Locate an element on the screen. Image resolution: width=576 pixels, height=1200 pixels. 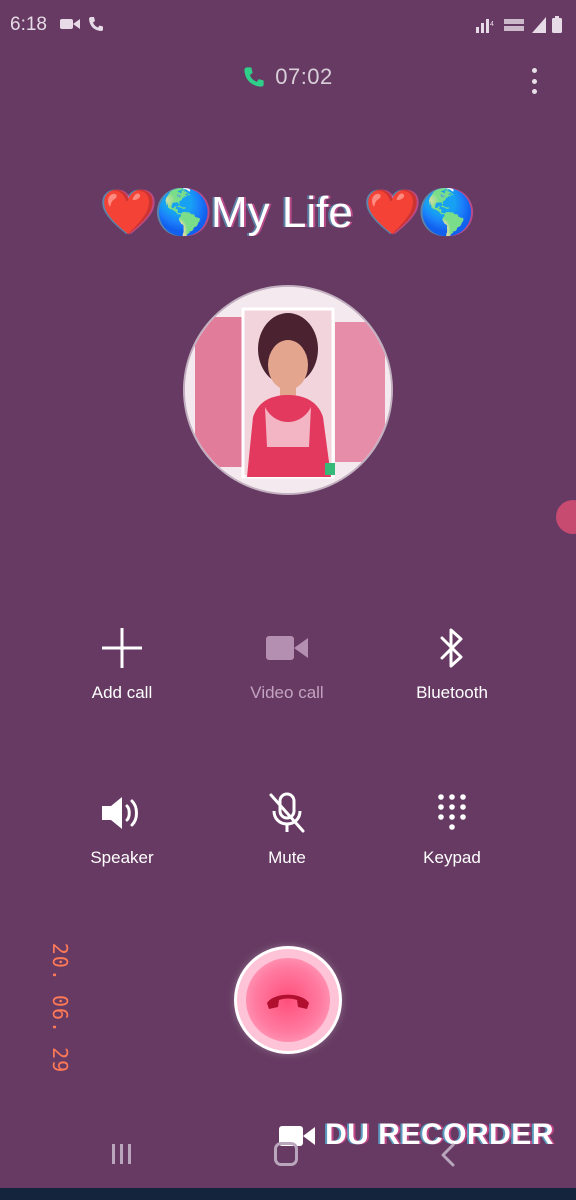
speaker-label: Speaker is located at coordinates (122, 857).